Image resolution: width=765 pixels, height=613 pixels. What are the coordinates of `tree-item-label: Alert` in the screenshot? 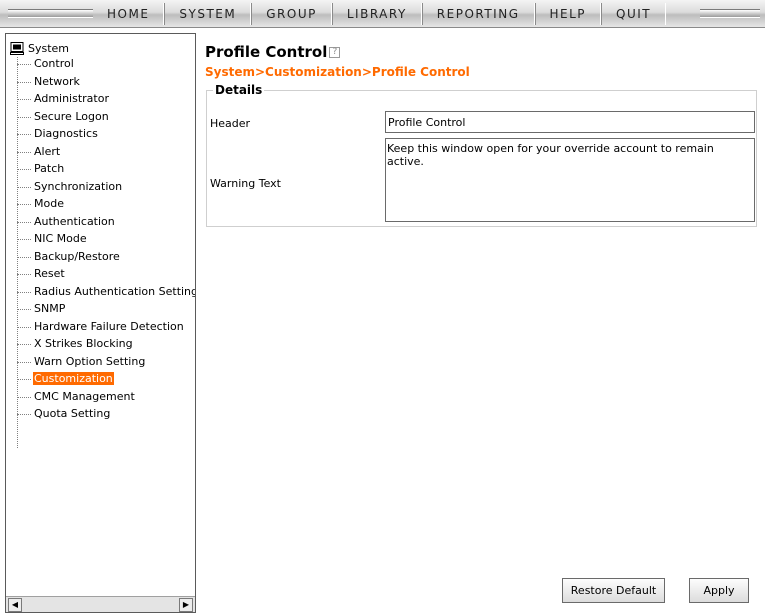 It's located at (47, 151).